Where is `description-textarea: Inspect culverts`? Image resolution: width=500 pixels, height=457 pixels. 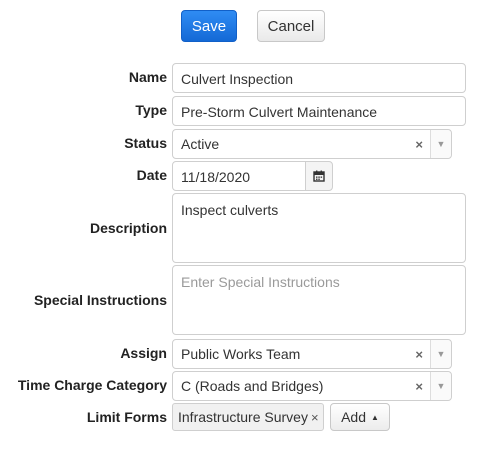 description-textarea: Inspect culverts is located at coordinates (319, 228).